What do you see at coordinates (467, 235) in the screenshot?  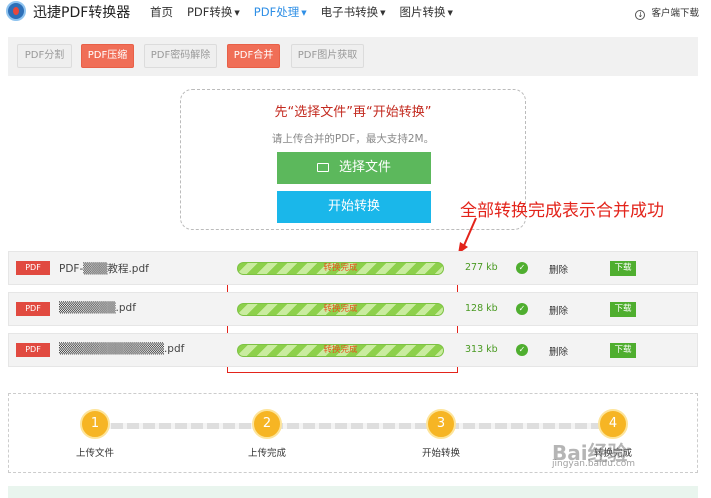 I see `annotation-arrow-icon` at bounding box center [467, 235].